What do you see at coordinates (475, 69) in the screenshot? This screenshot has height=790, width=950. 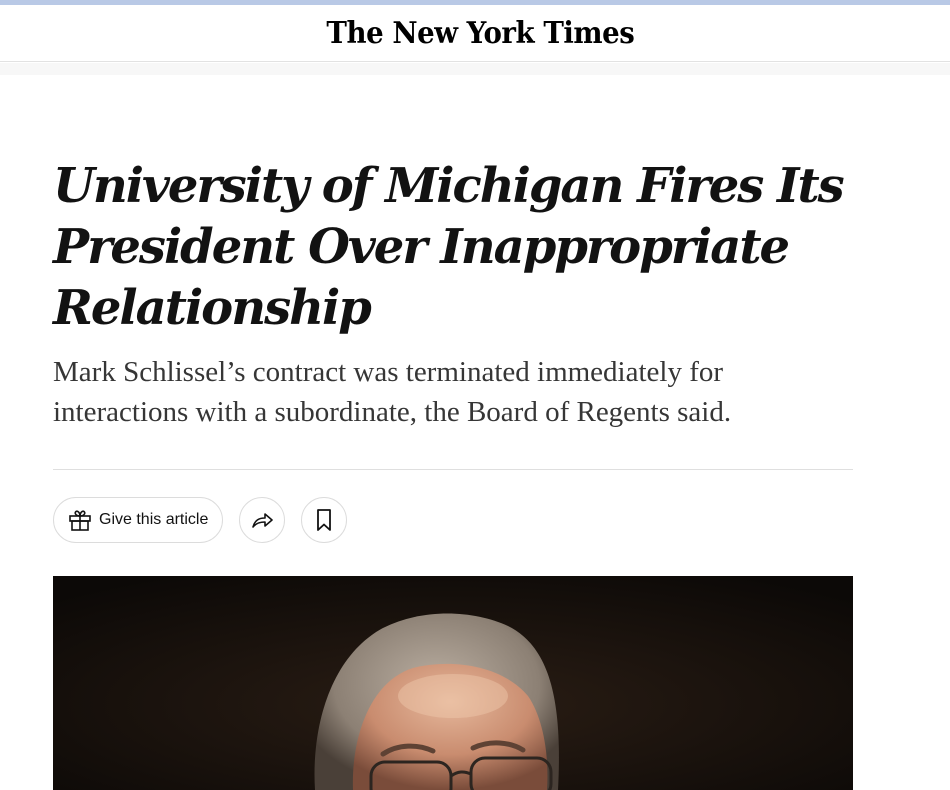 I see `header-separator-band` at bounding box center [475, 69].